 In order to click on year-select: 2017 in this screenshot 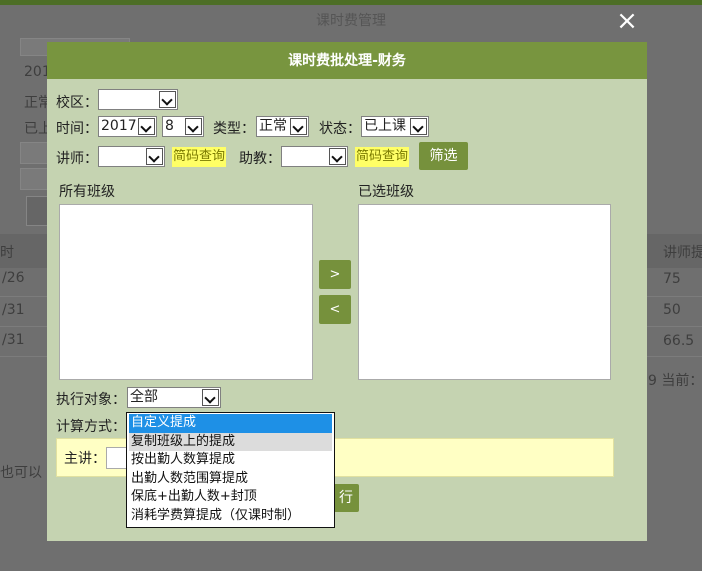, I will do `click(127, 126)`.